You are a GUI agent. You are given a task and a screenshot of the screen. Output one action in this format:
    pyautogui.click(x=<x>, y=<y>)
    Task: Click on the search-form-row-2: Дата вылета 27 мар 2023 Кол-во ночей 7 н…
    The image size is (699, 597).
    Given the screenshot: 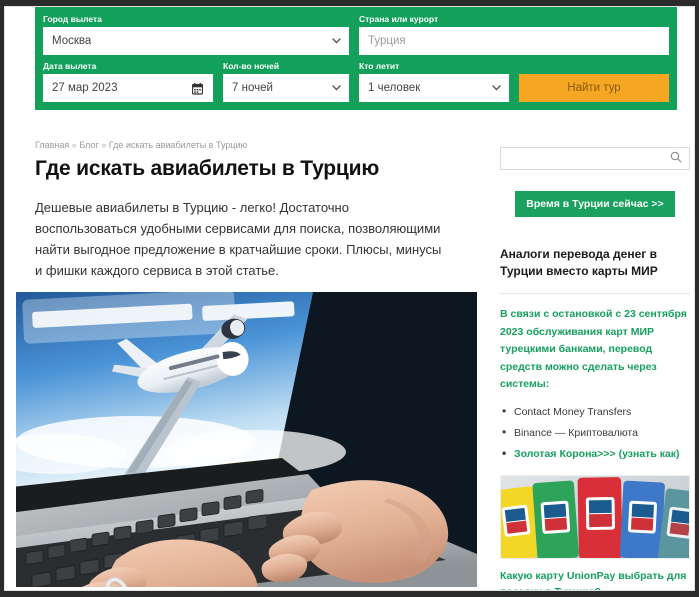 What is the action you would take?
    pyautogui.click(x=356, y=81)
    